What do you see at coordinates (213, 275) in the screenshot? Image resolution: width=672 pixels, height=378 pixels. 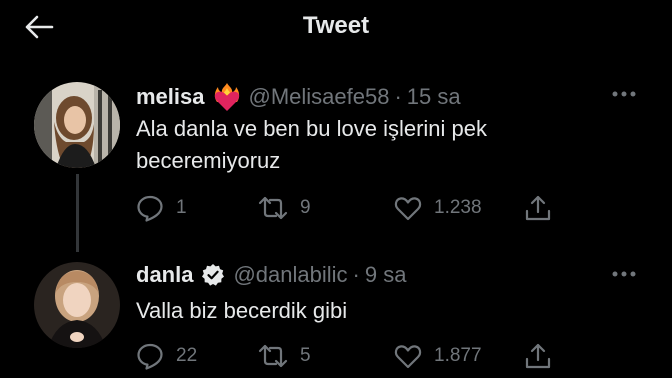 I see `verified-badge-icon` at bounding box center [213, 275].